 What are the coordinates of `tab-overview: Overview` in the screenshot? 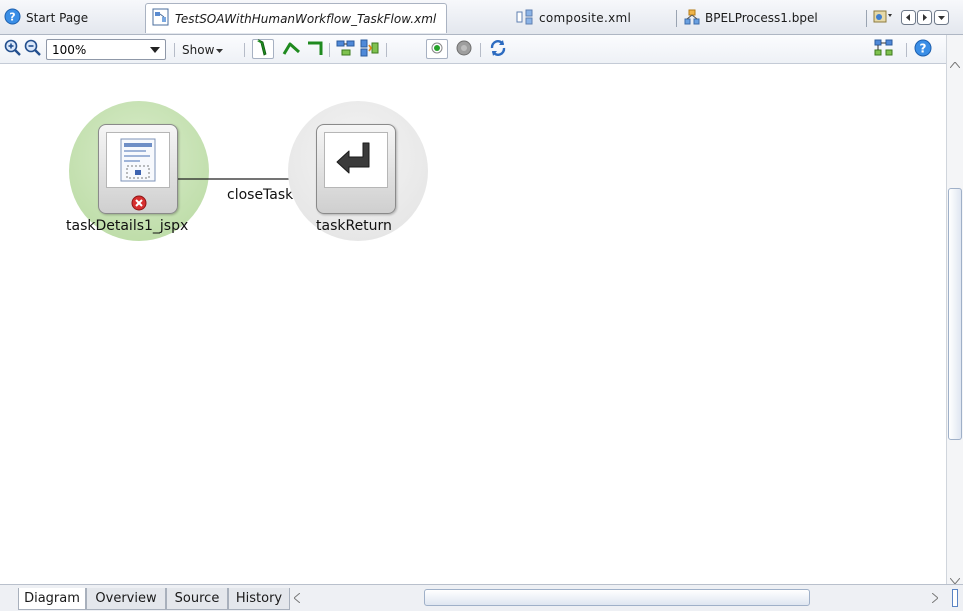 It's located at (126, 599).